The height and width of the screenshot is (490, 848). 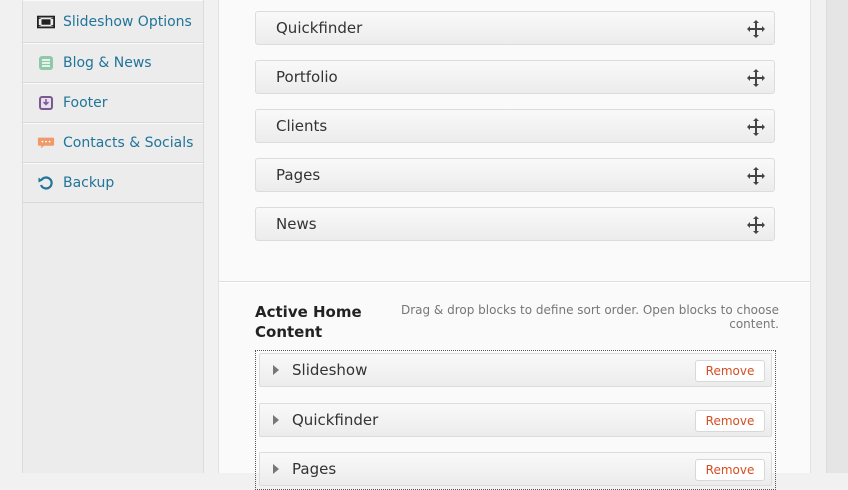 I want to click on sidebar-item-blog-news: Blog & News, so click(x=113, y=63).